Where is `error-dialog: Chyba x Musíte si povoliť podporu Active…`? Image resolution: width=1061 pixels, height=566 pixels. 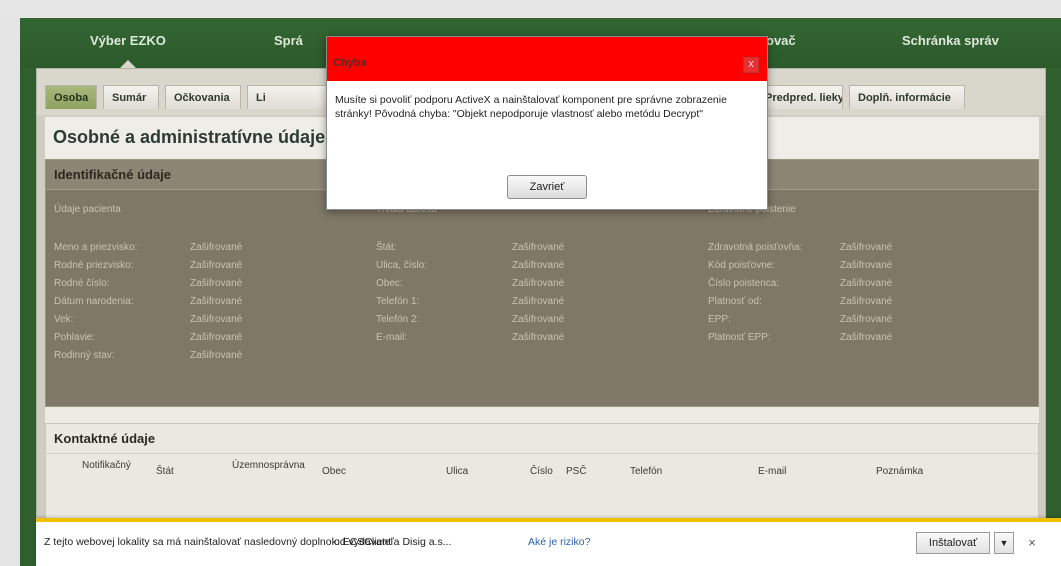 error-dialog: Chyba x Musíte si povoliť podporu Active… is located at coordinates (547, 123).